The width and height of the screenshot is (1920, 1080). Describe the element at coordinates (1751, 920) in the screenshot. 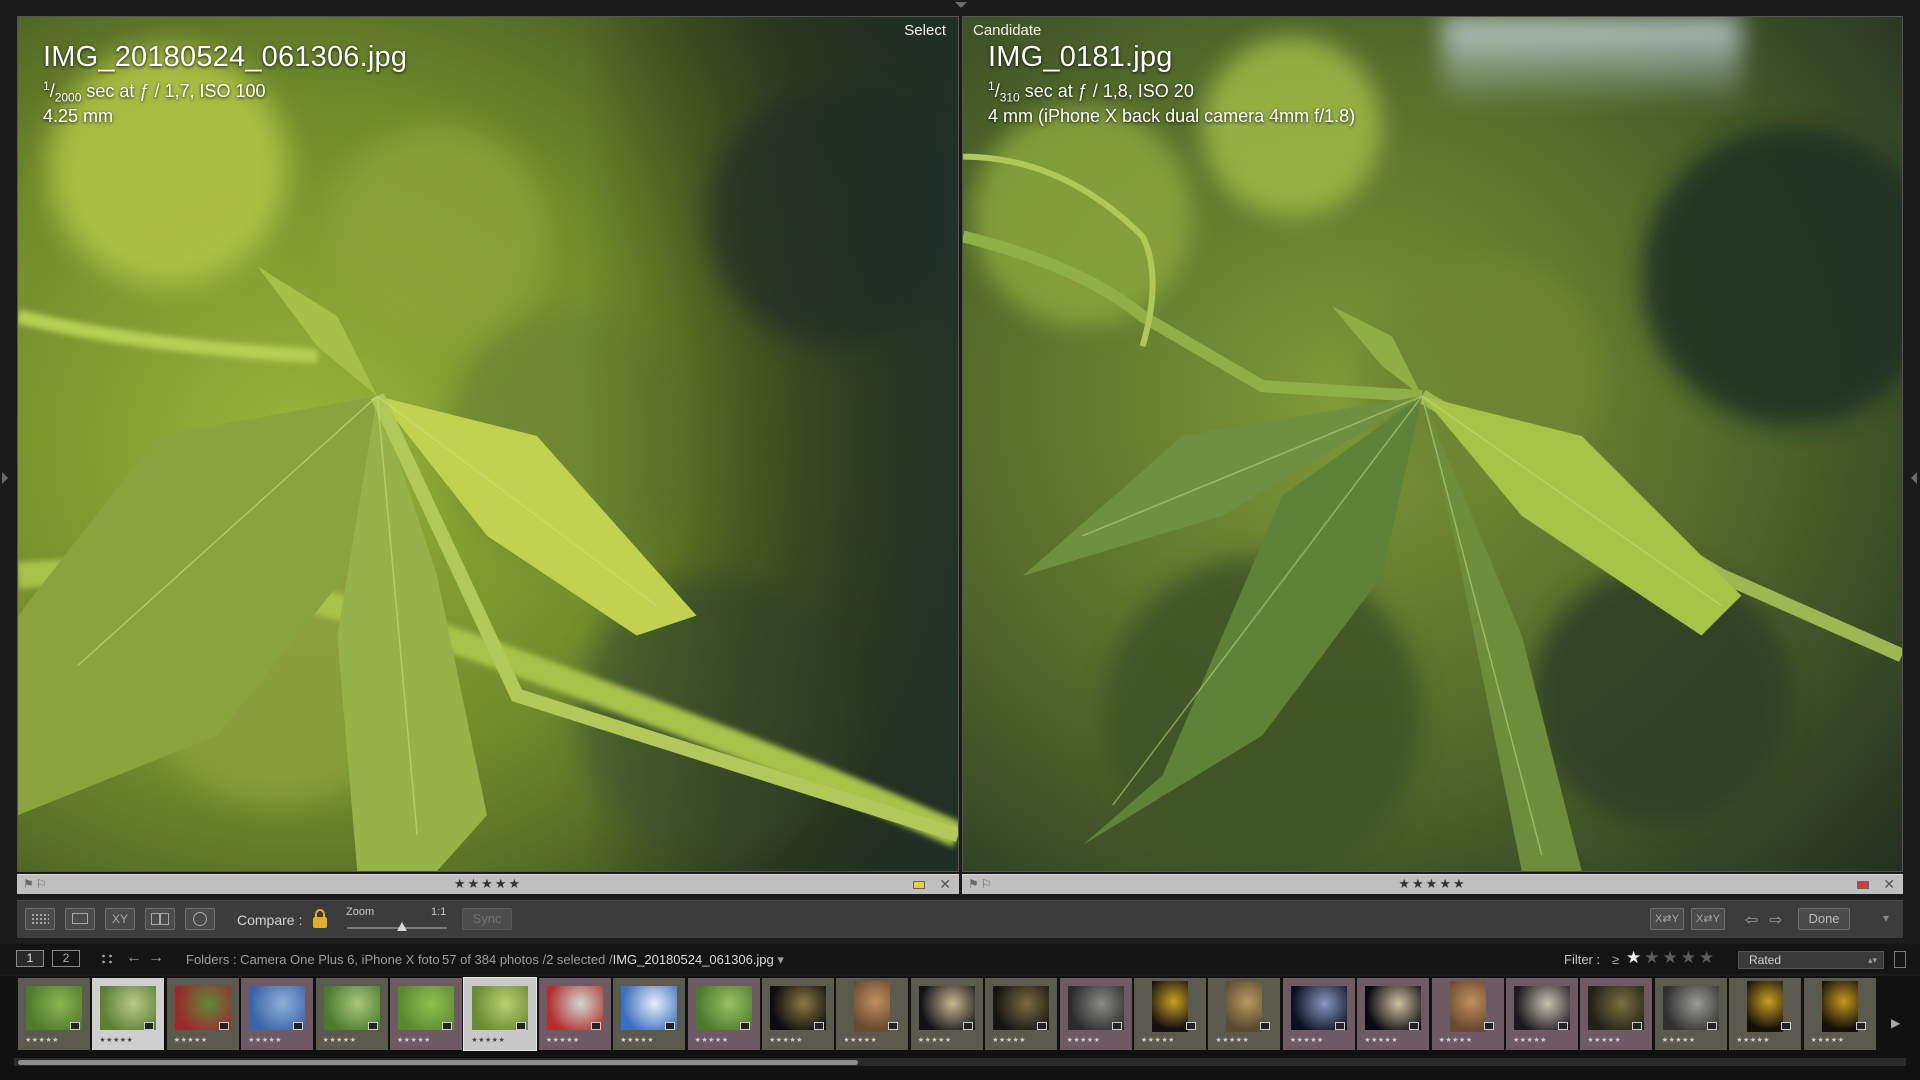

I see `select-previous-icon: ⇦` at that location.